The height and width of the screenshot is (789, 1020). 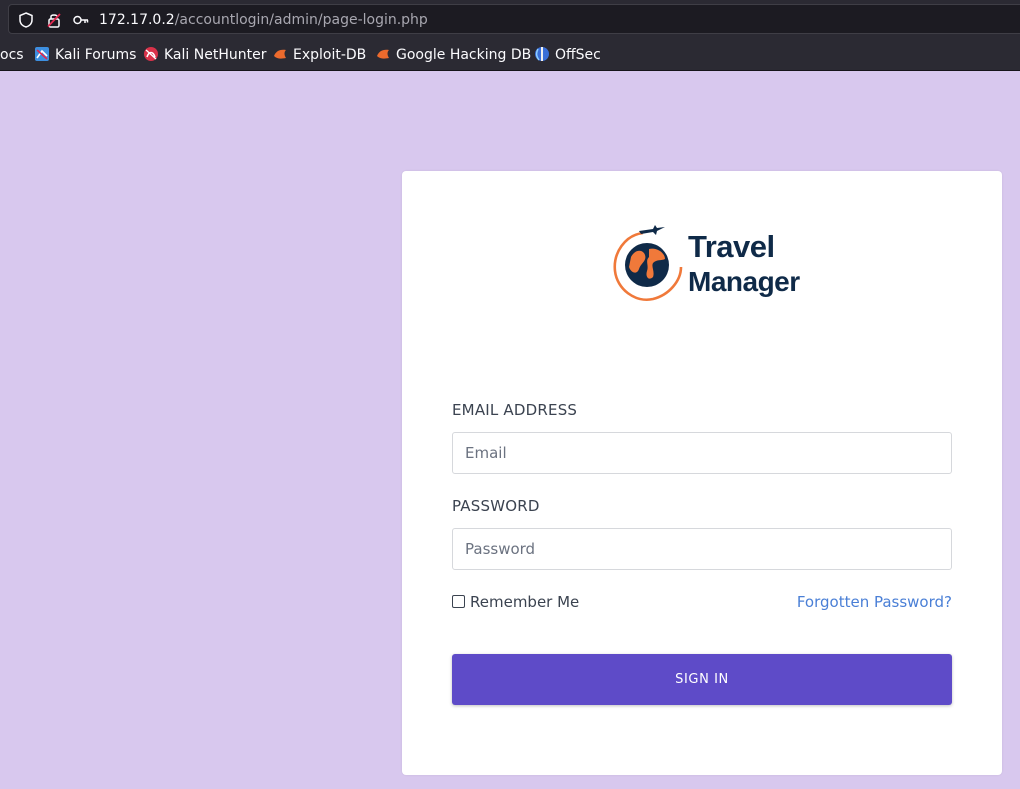 I want to click on insecure-lock-icon, so click(x=54, y=20).